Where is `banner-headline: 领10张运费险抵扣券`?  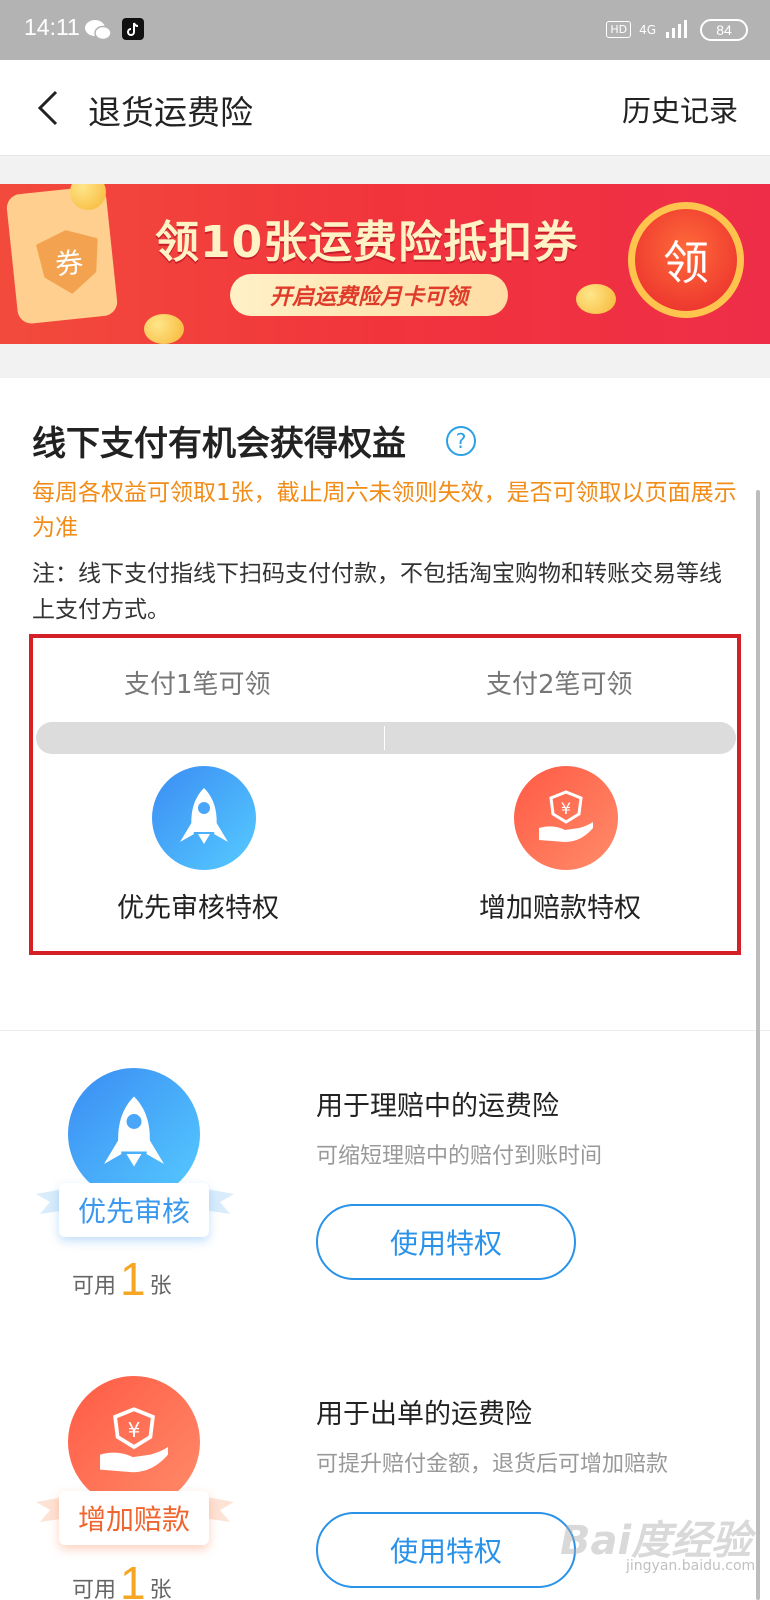 banner-headline: 领10张运费险抵扣券 is located at coordinates (367, 242).